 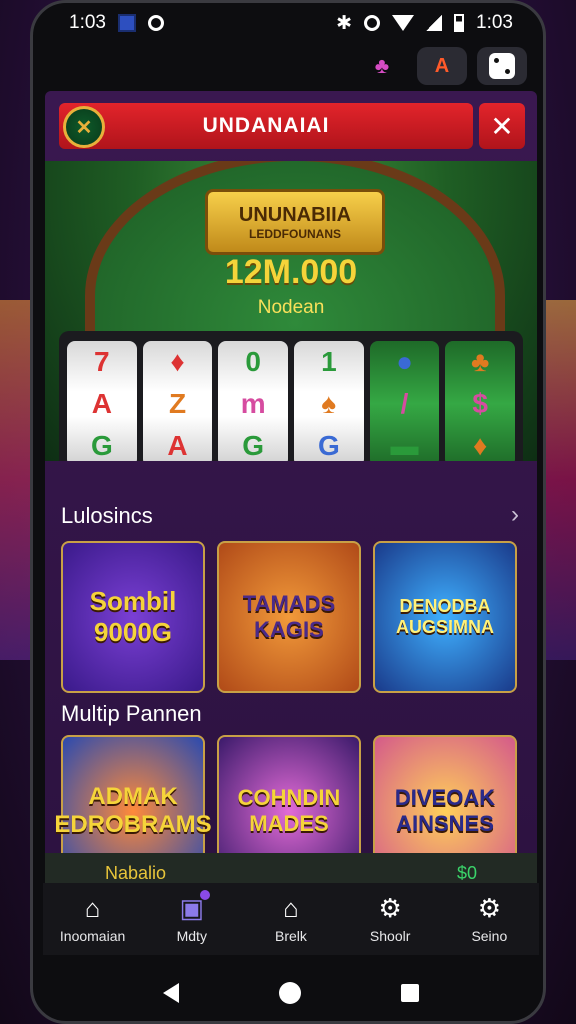 I want to click on nav-label: Inoomaian, so click(x=92, y=936).